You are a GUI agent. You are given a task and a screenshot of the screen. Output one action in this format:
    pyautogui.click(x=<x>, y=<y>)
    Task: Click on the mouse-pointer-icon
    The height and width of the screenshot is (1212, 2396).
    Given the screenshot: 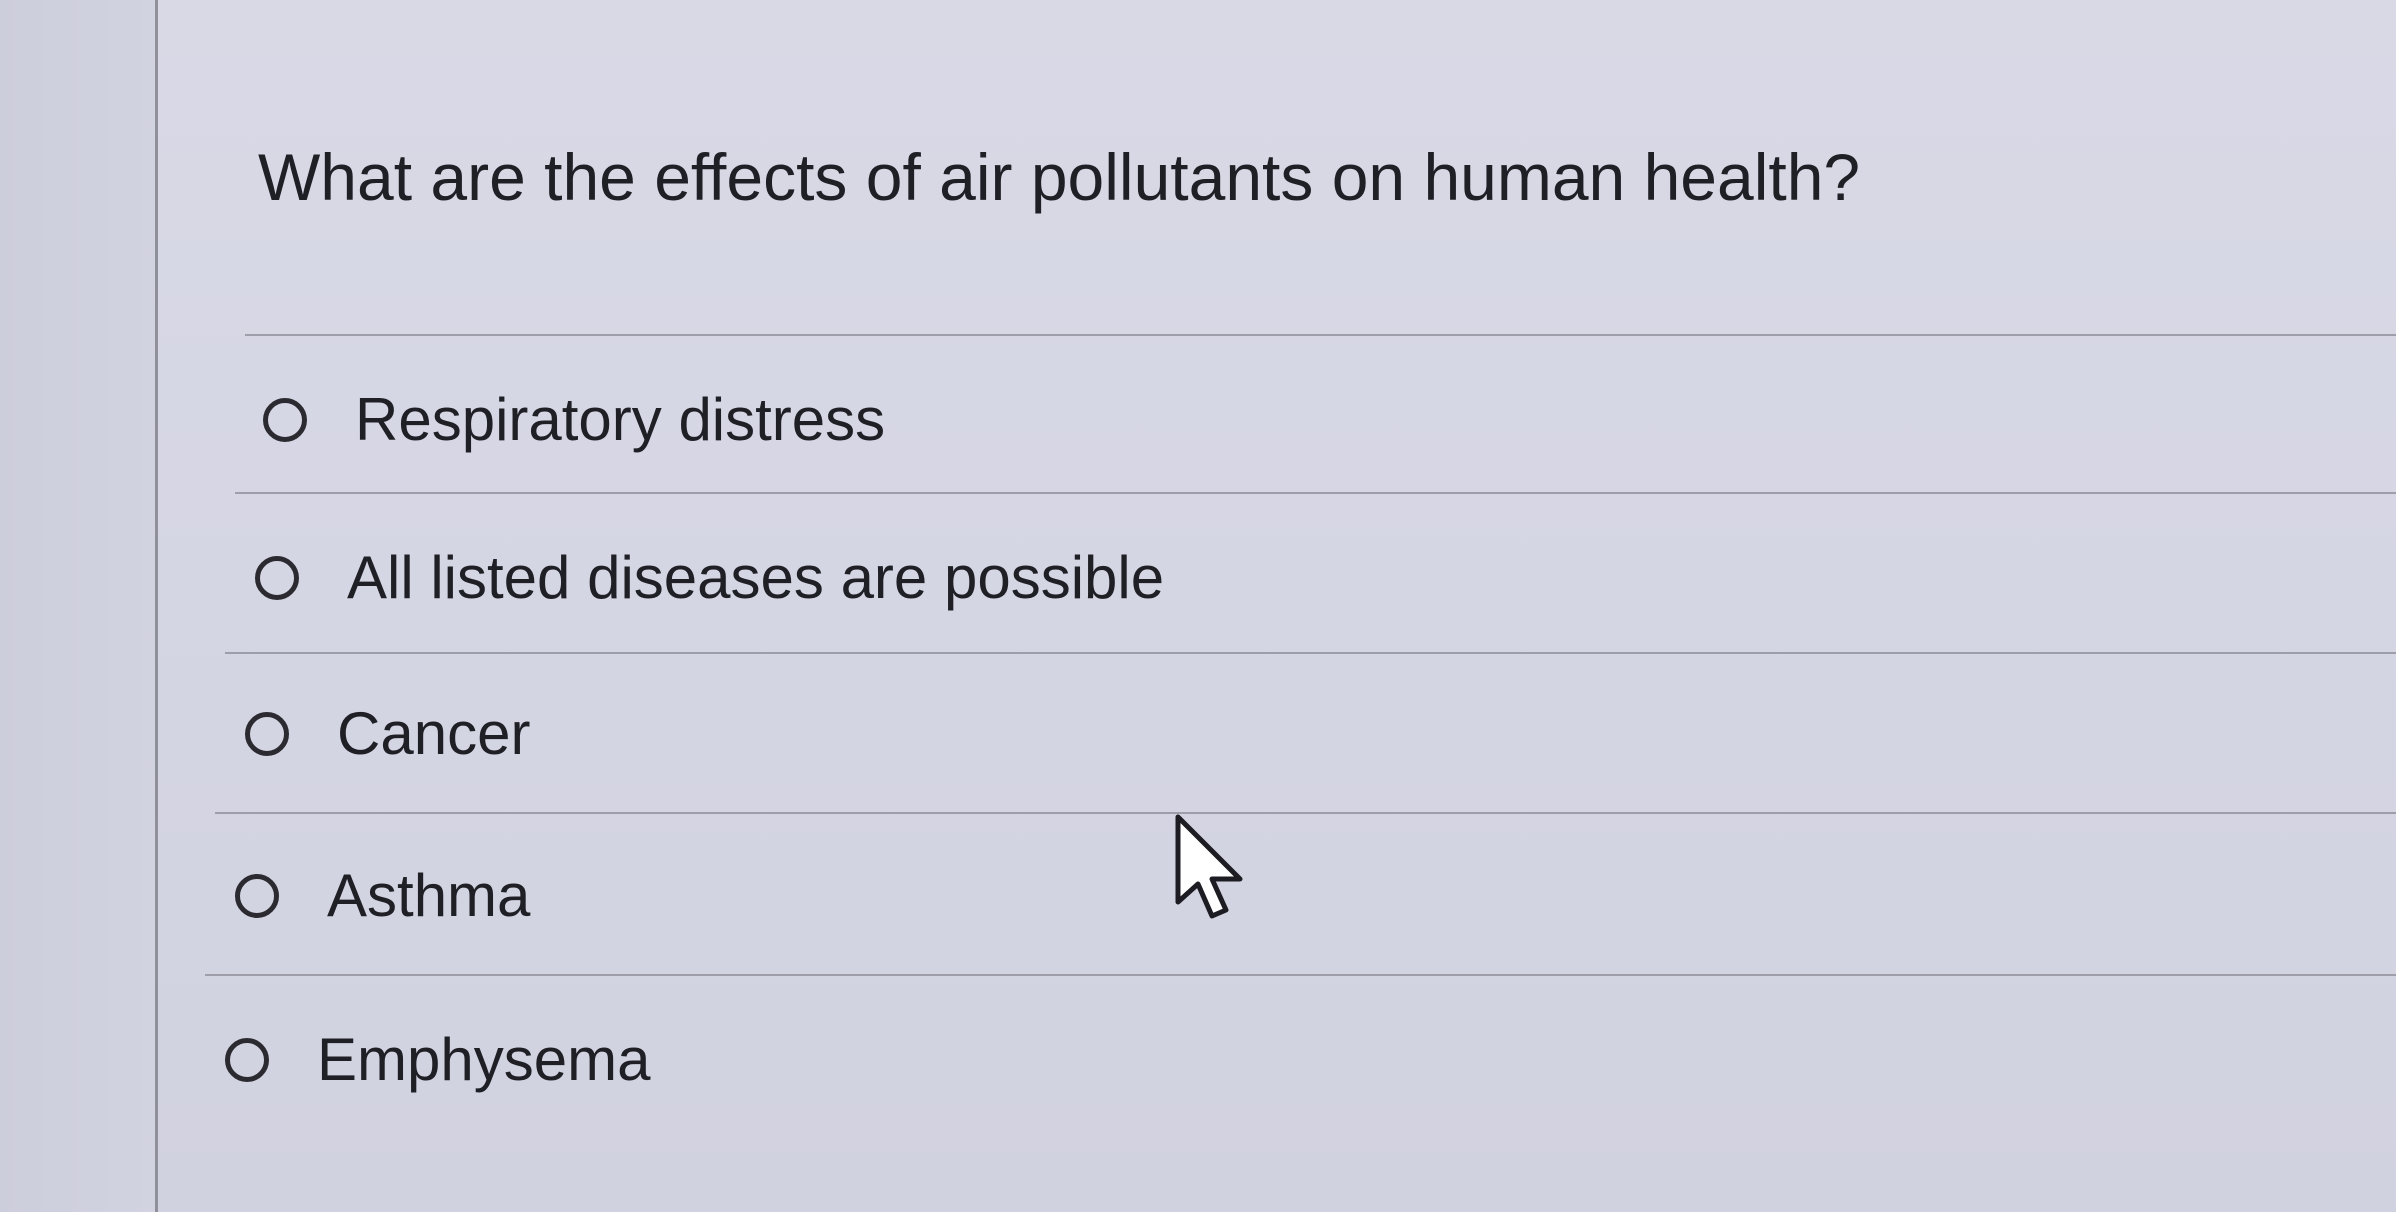 What is the action you would take?
    pyautogui.click(x=1209, y=866)
    